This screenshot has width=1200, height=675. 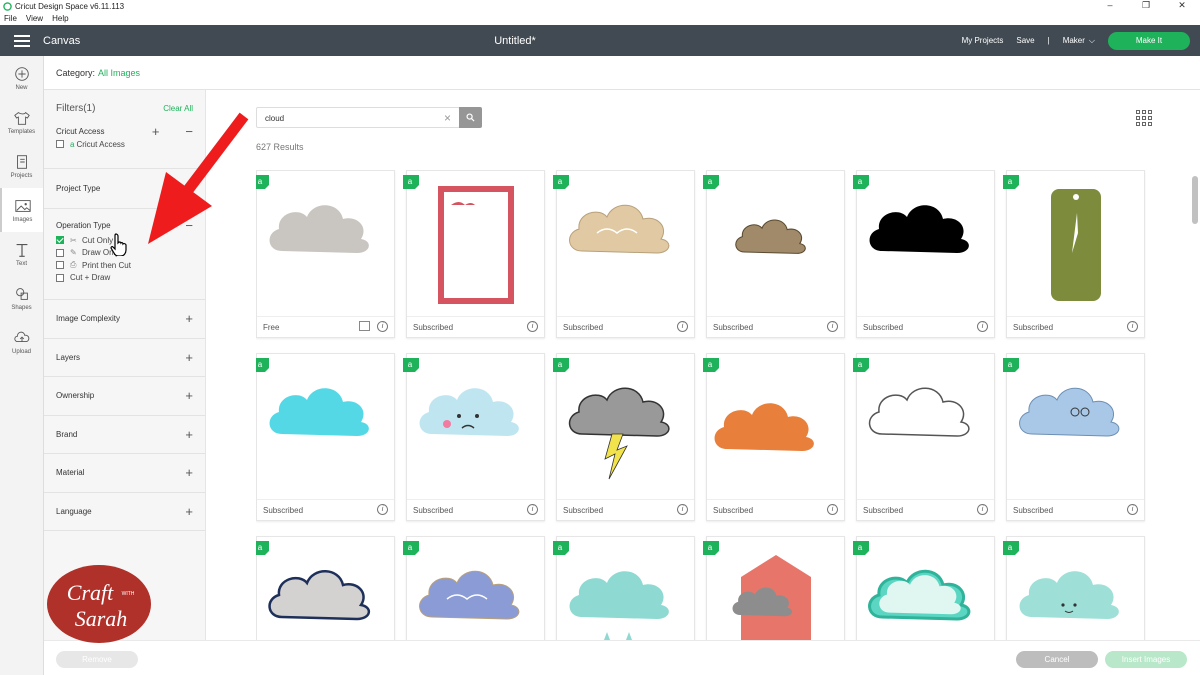 I want to click on clear-all-link: Clear All, so click(x=178, y=108).